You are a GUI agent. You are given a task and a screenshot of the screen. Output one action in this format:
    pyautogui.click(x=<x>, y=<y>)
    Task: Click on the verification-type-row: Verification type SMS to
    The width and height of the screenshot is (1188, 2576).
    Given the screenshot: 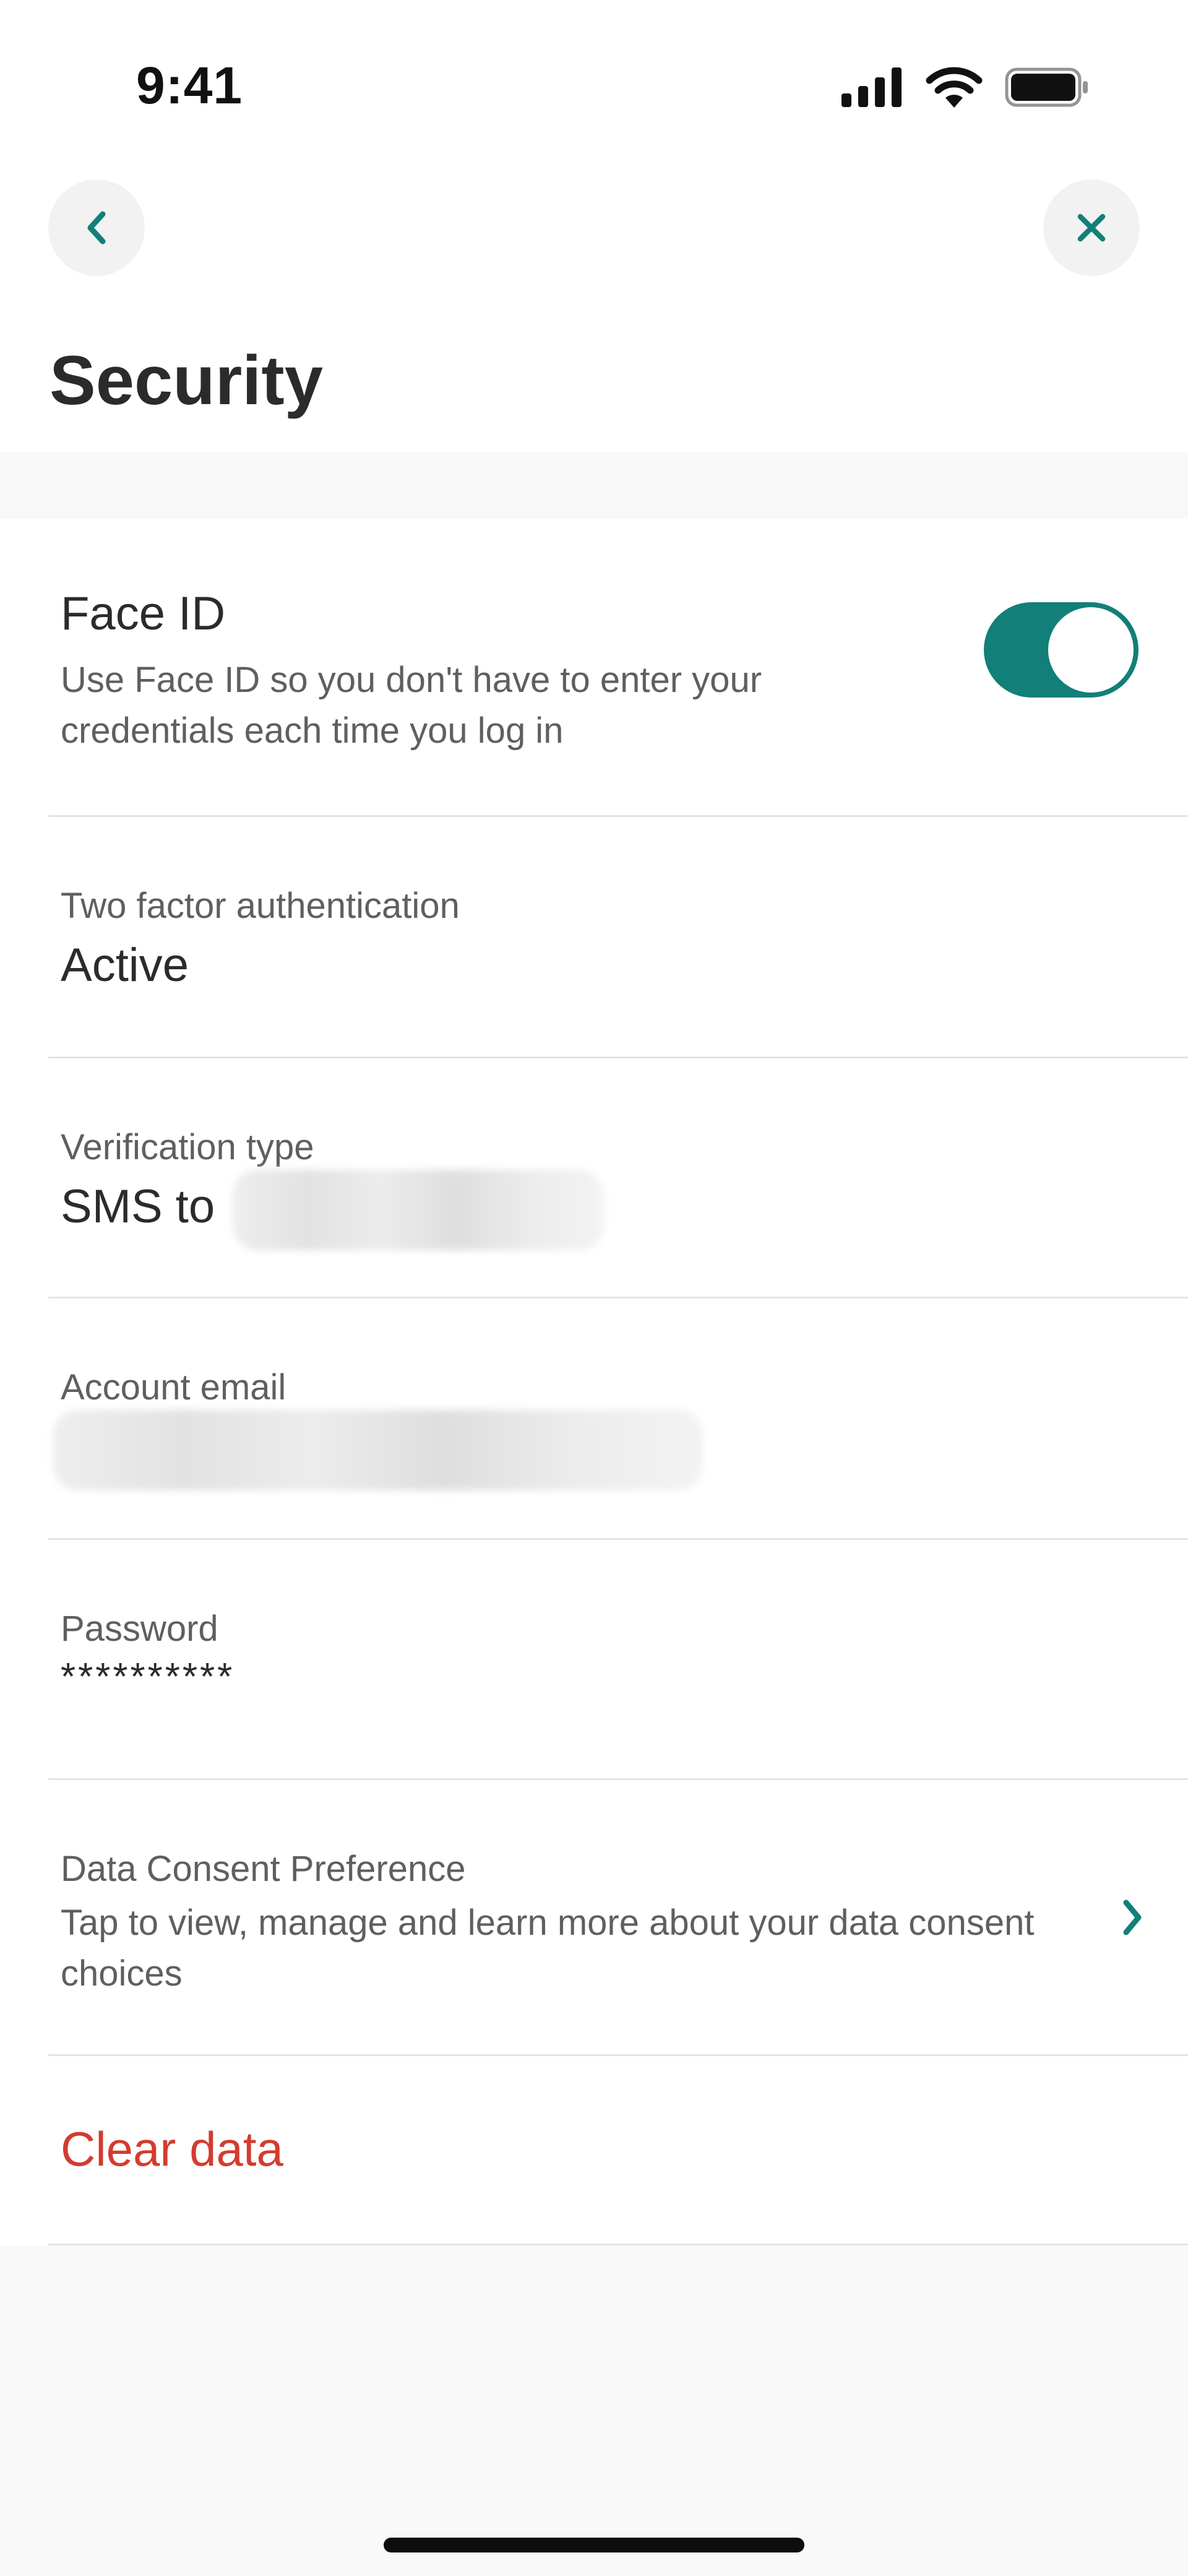 What is the action you would take?
    pyautogui.click(x=618, y=1178)
    